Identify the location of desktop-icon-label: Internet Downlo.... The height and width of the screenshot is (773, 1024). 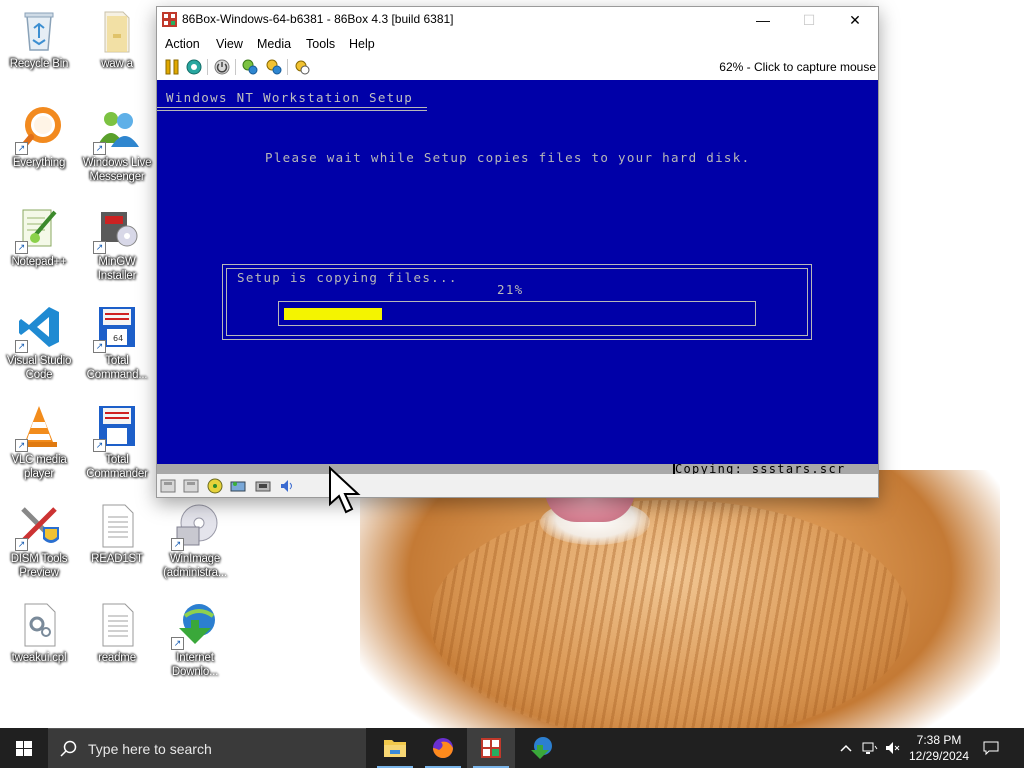
(195, 665).